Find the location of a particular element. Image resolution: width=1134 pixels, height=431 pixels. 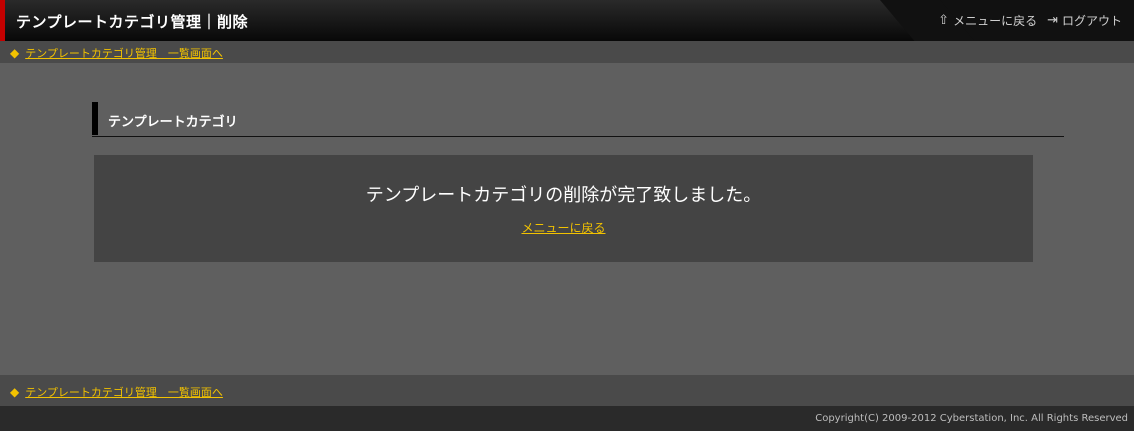

section-heading-bar is located at coordinates (95, 118).